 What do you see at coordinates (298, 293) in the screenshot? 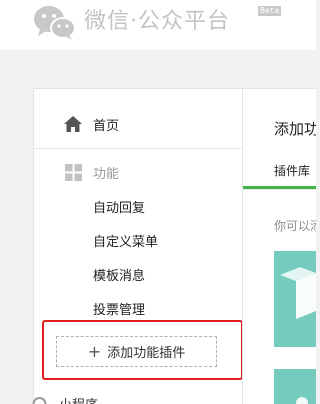
I see `box-icon` at bounding box center [298, 293].